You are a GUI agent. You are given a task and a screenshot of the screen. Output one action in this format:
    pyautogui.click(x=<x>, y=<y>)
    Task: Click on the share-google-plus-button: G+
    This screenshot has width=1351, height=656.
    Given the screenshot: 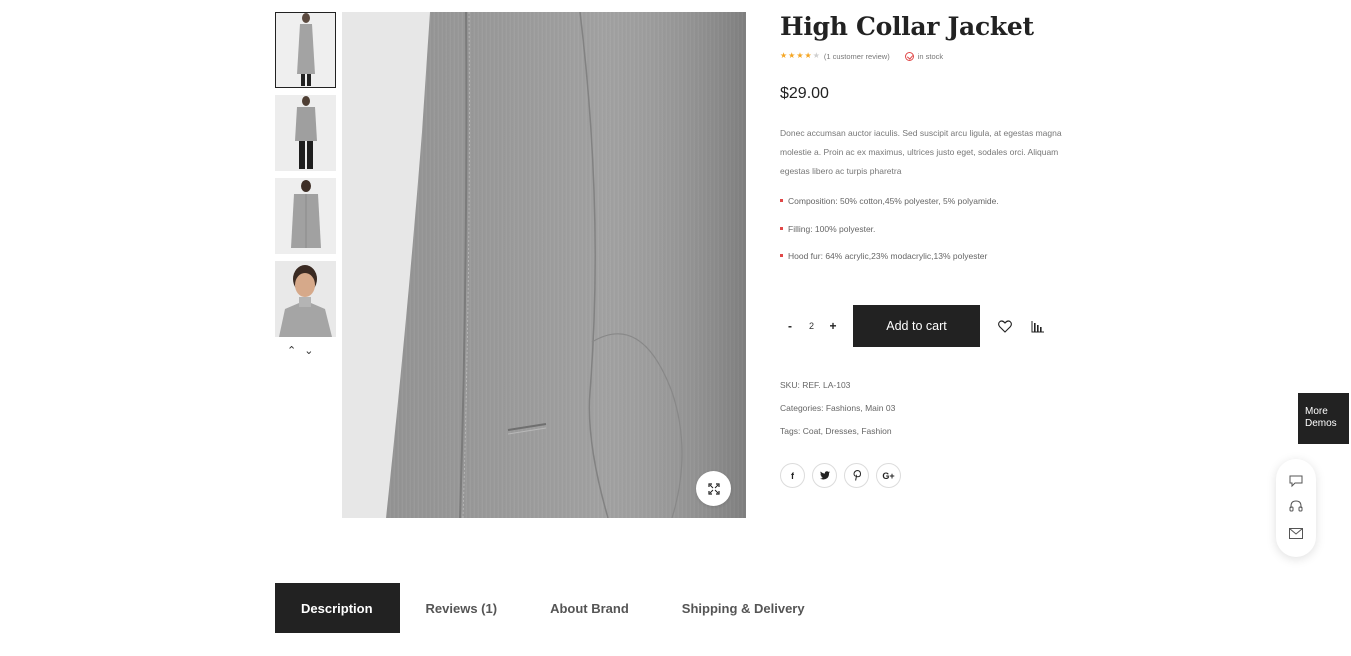 What is the action you would take?
    pyautogui.click(x=888, y=475)
    